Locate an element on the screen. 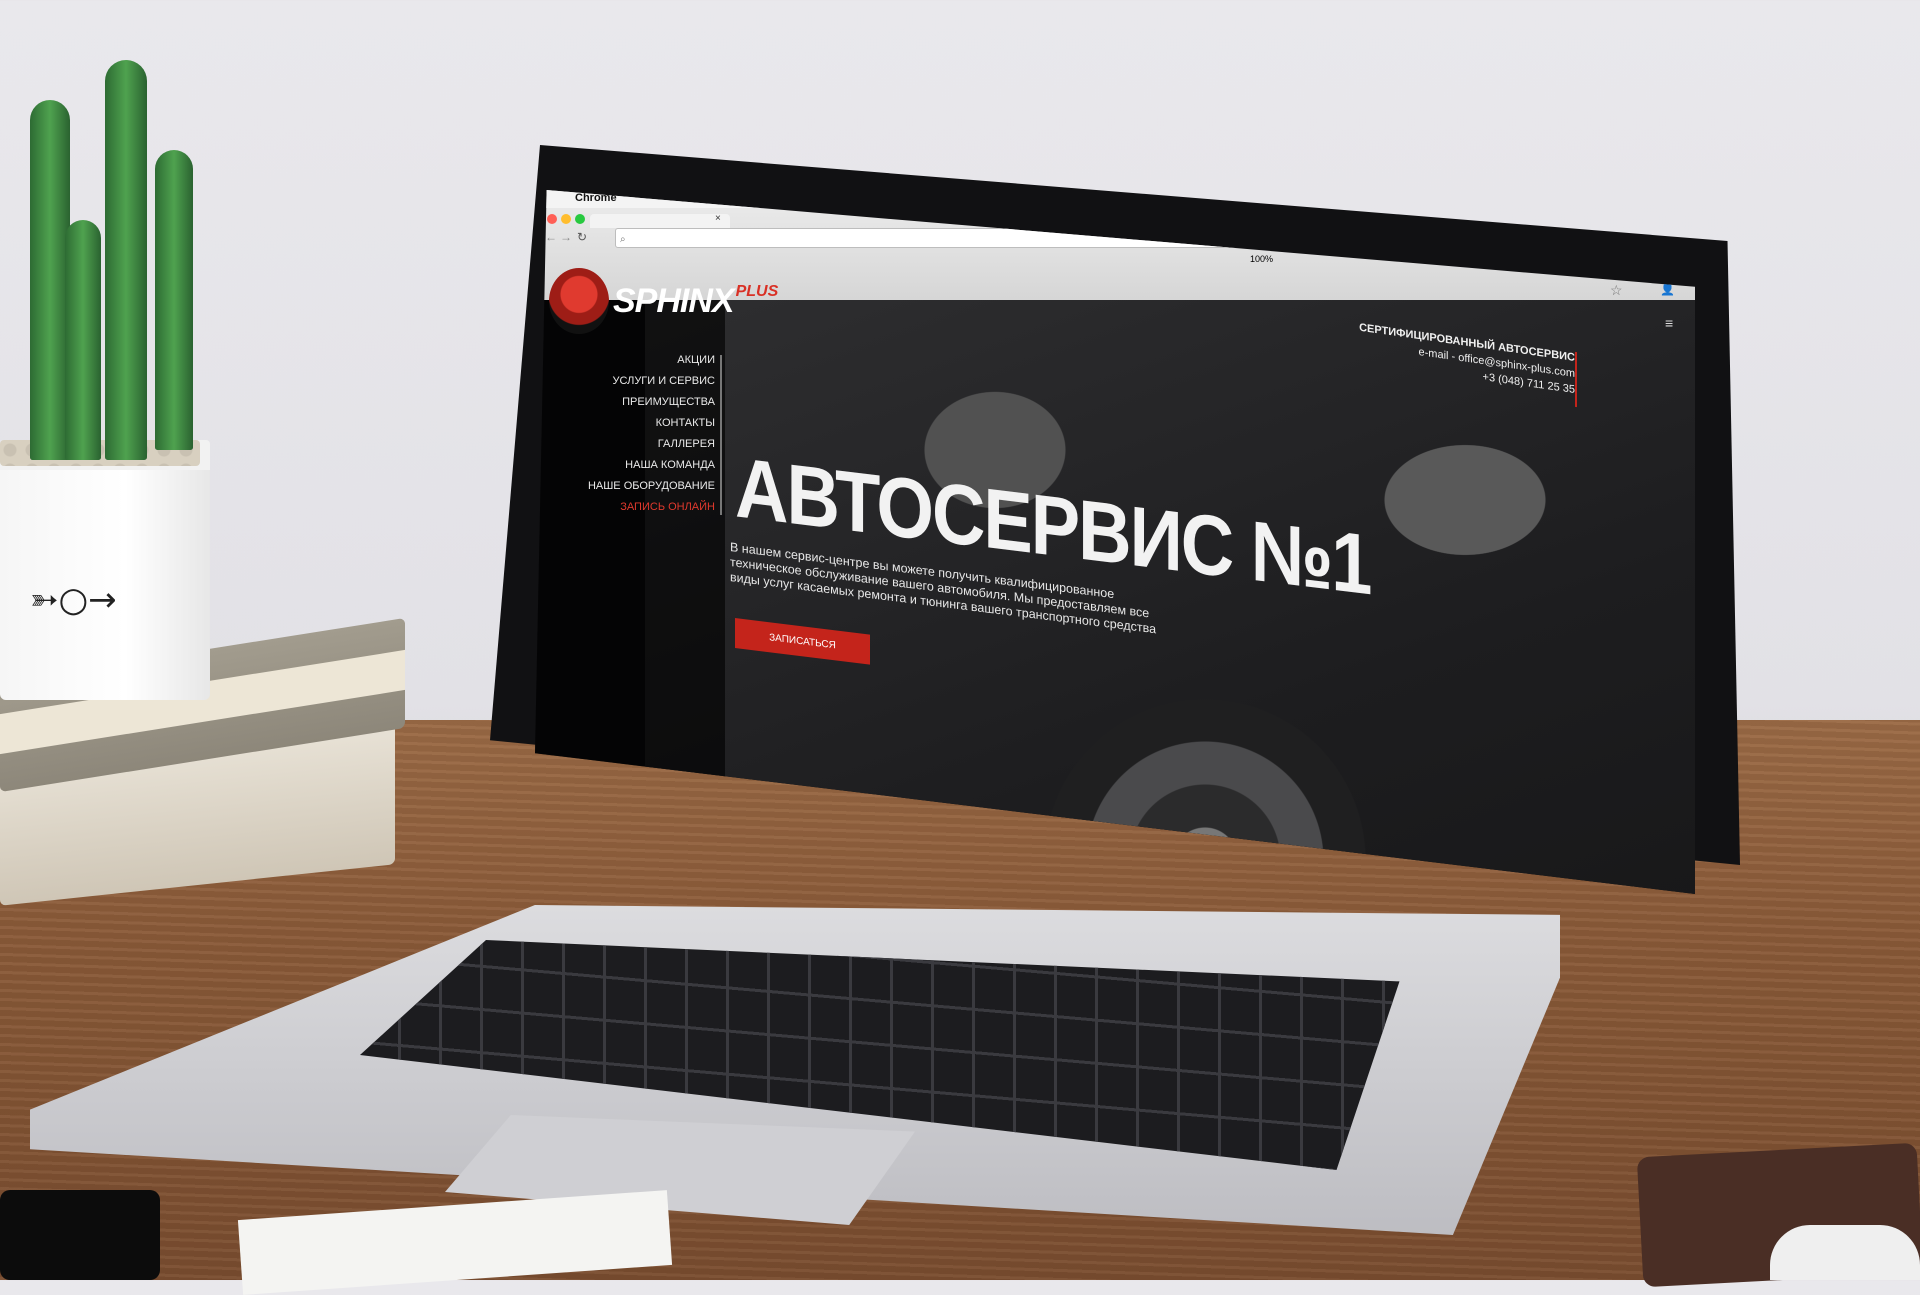 This screenshot has height=1295, width=1920. nav-item-equipment: НАШЕ ОБОРУДОВАНИЕ is located at coordinates (635, 486).